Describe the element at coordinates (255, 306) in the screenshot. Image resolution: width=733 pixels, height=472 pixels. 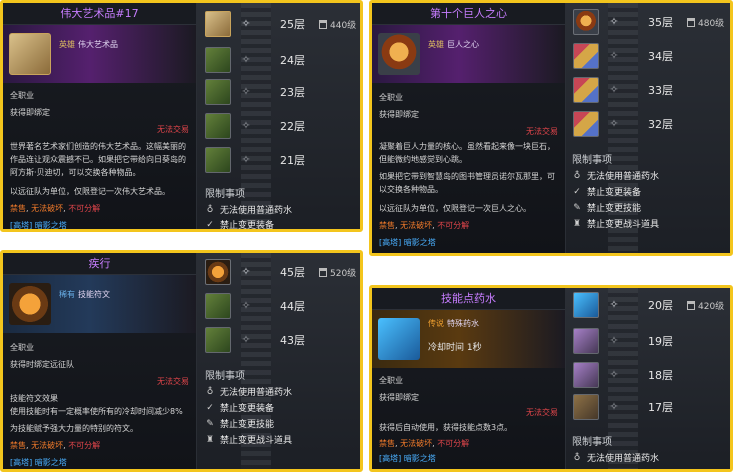
I see `floor-row: ✧ 44层` at that location.